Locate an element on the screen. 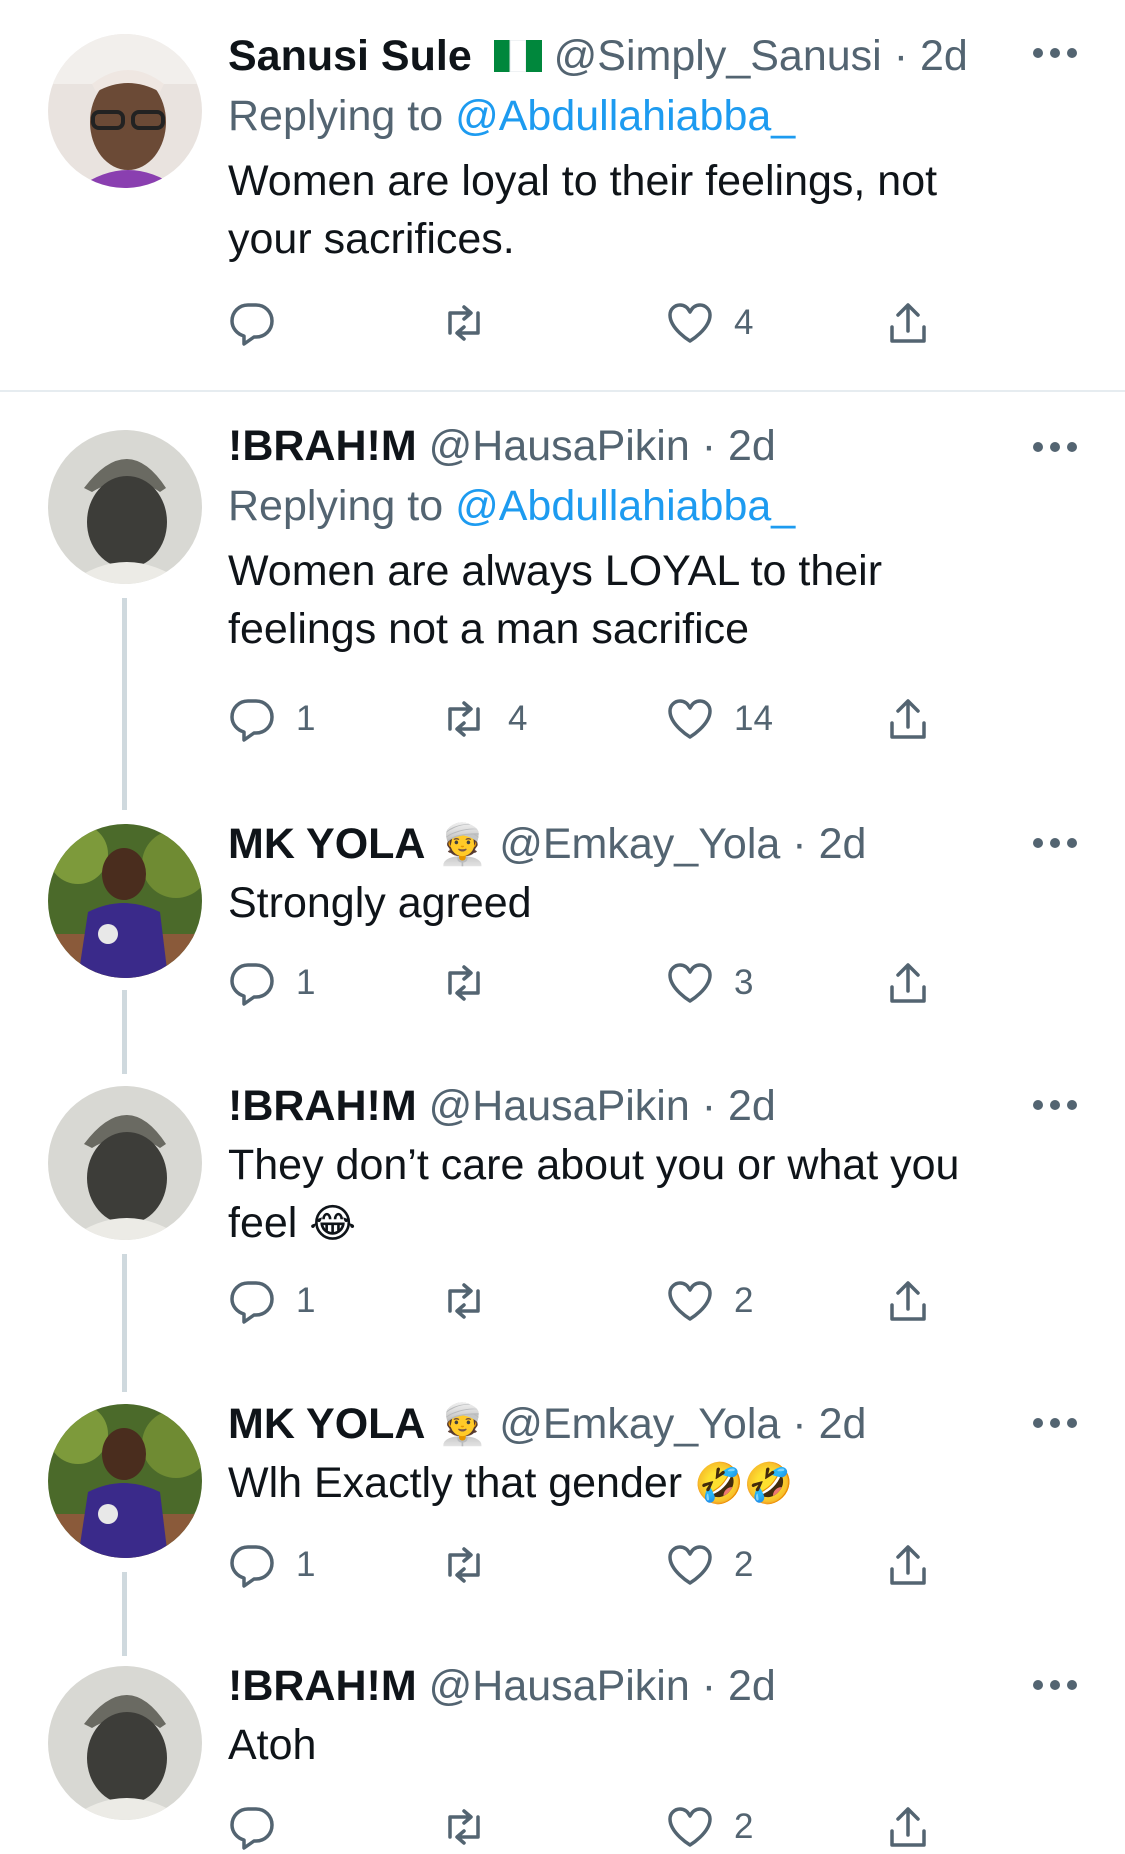 The width and height of the screenshot is (1125, 1854). reply-icon is located at coordinates (252, 324).